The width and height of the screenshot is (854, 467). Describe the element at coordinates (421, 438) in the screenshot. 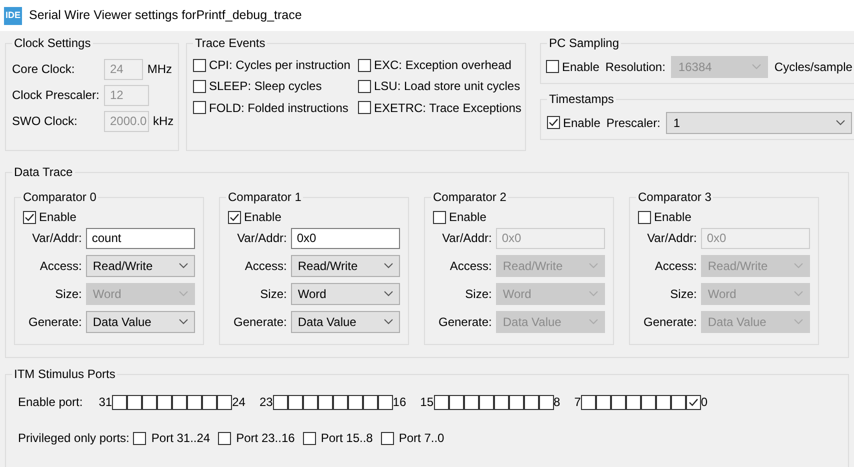

I see `checkbox-label: Port 7..0` at that location.